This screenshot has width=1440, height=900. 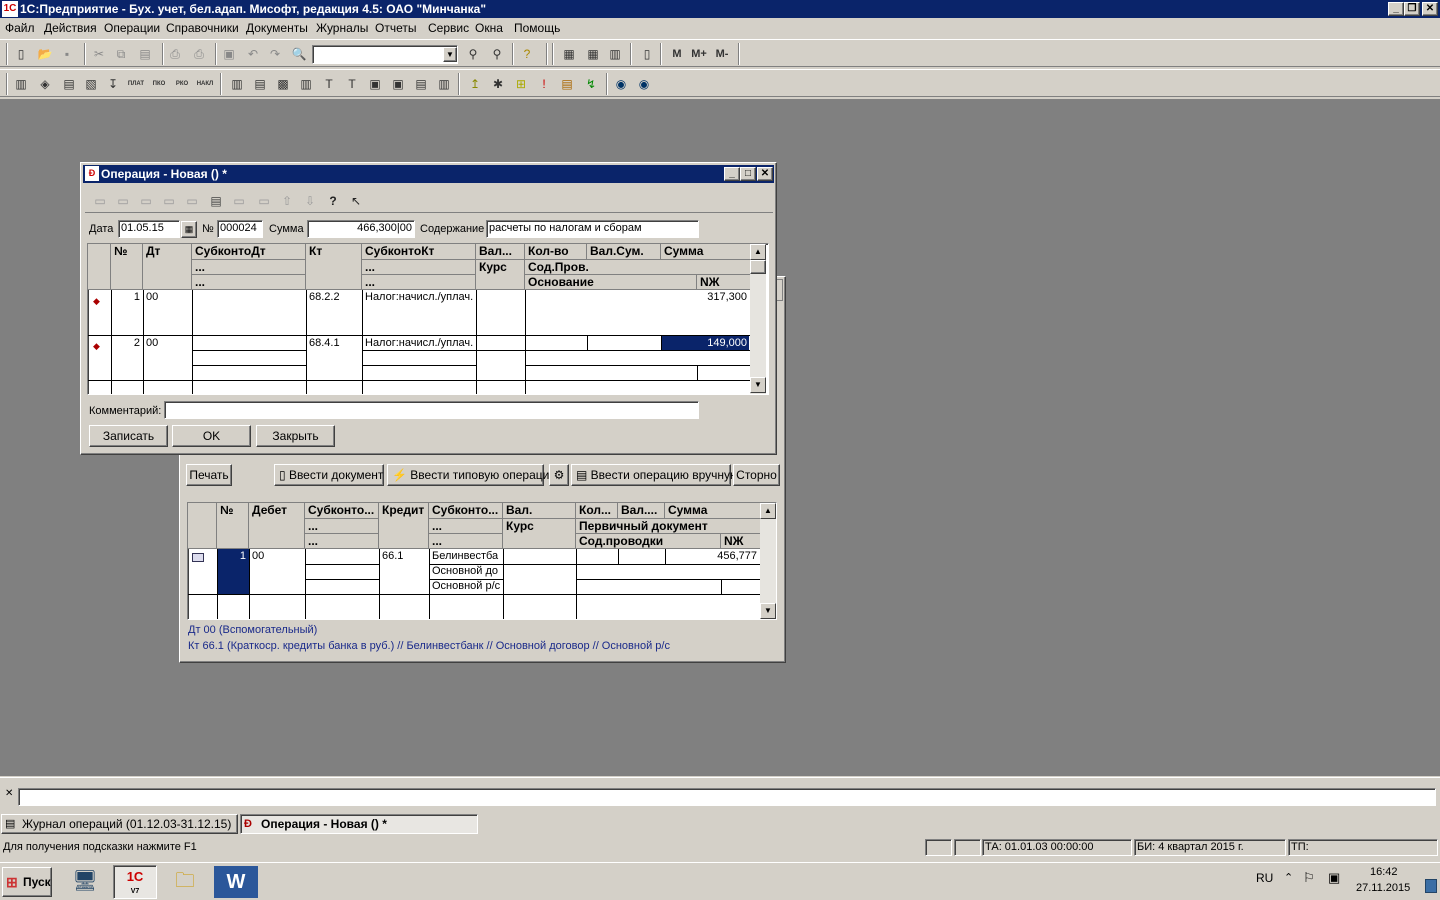 I want to click on entry-row-2-summa: 149,000, so click(x=705, y=343).